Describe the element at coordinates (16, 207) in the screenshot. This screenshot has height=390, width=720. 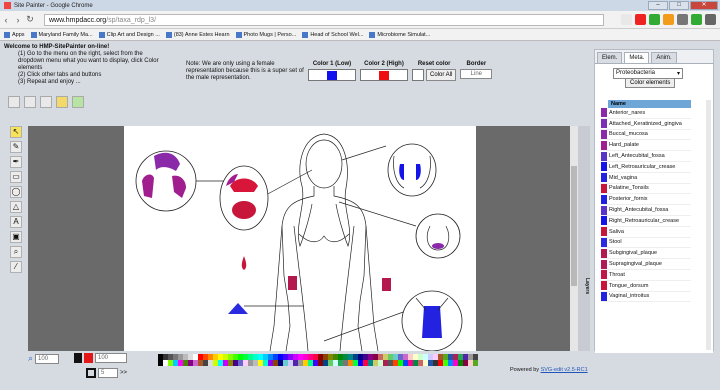
I see `polygon-tool-icon: △` at that location.